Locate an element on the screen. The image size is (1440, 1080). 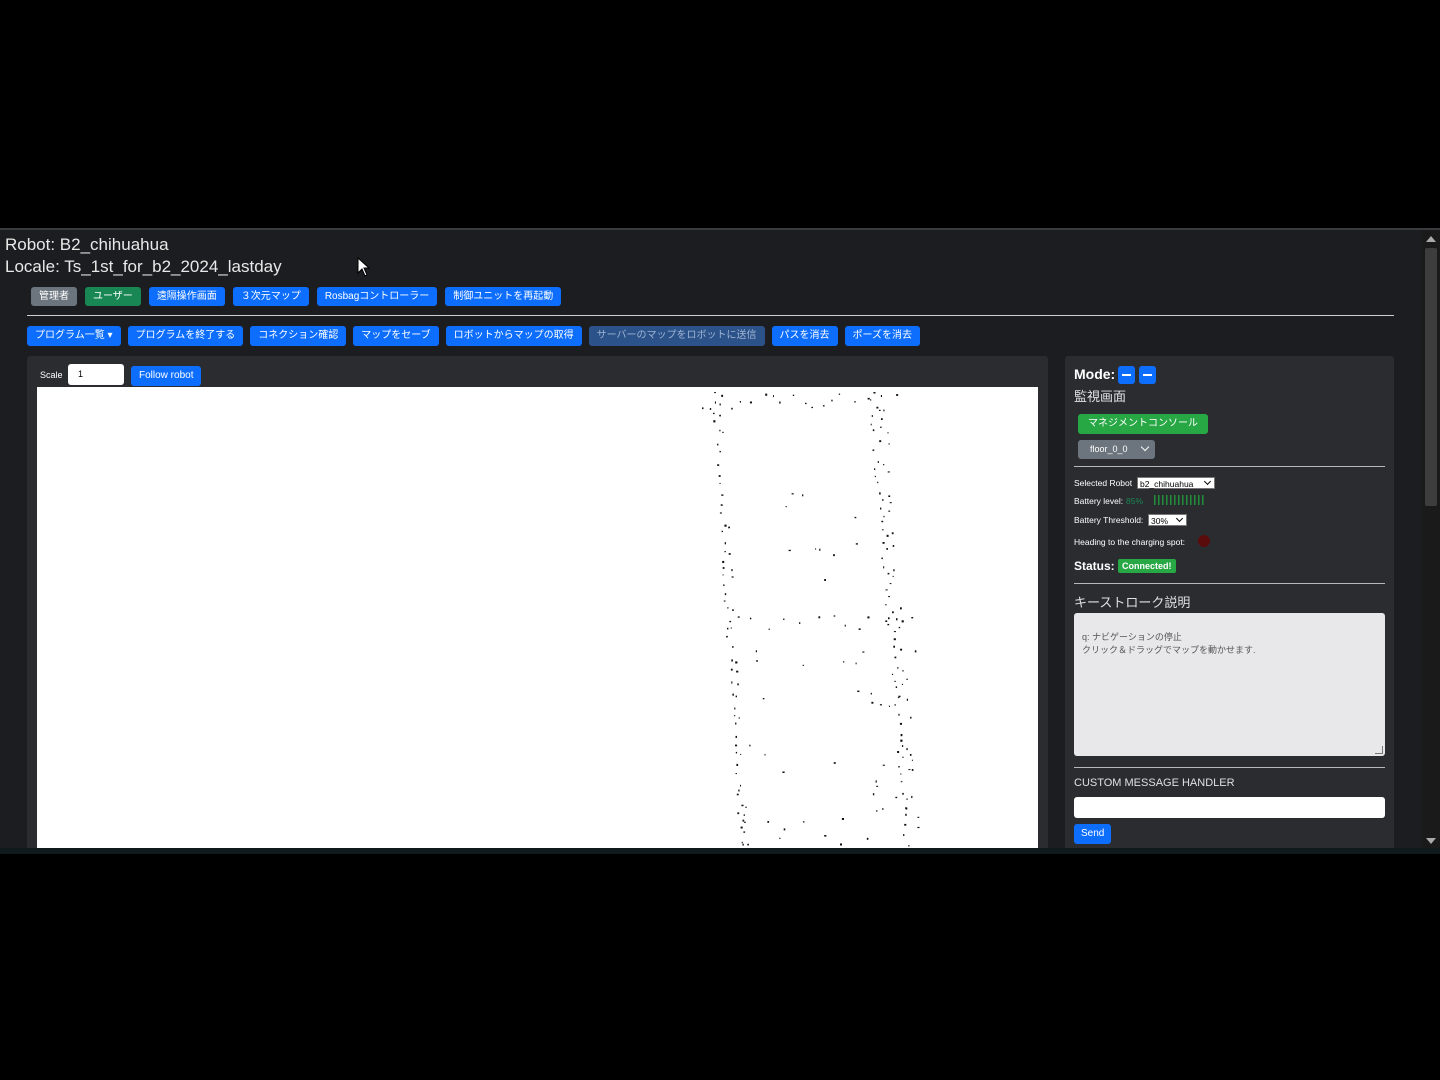
selected-robot-value: b2_chihuahua is located at coordinates (1167, 484).